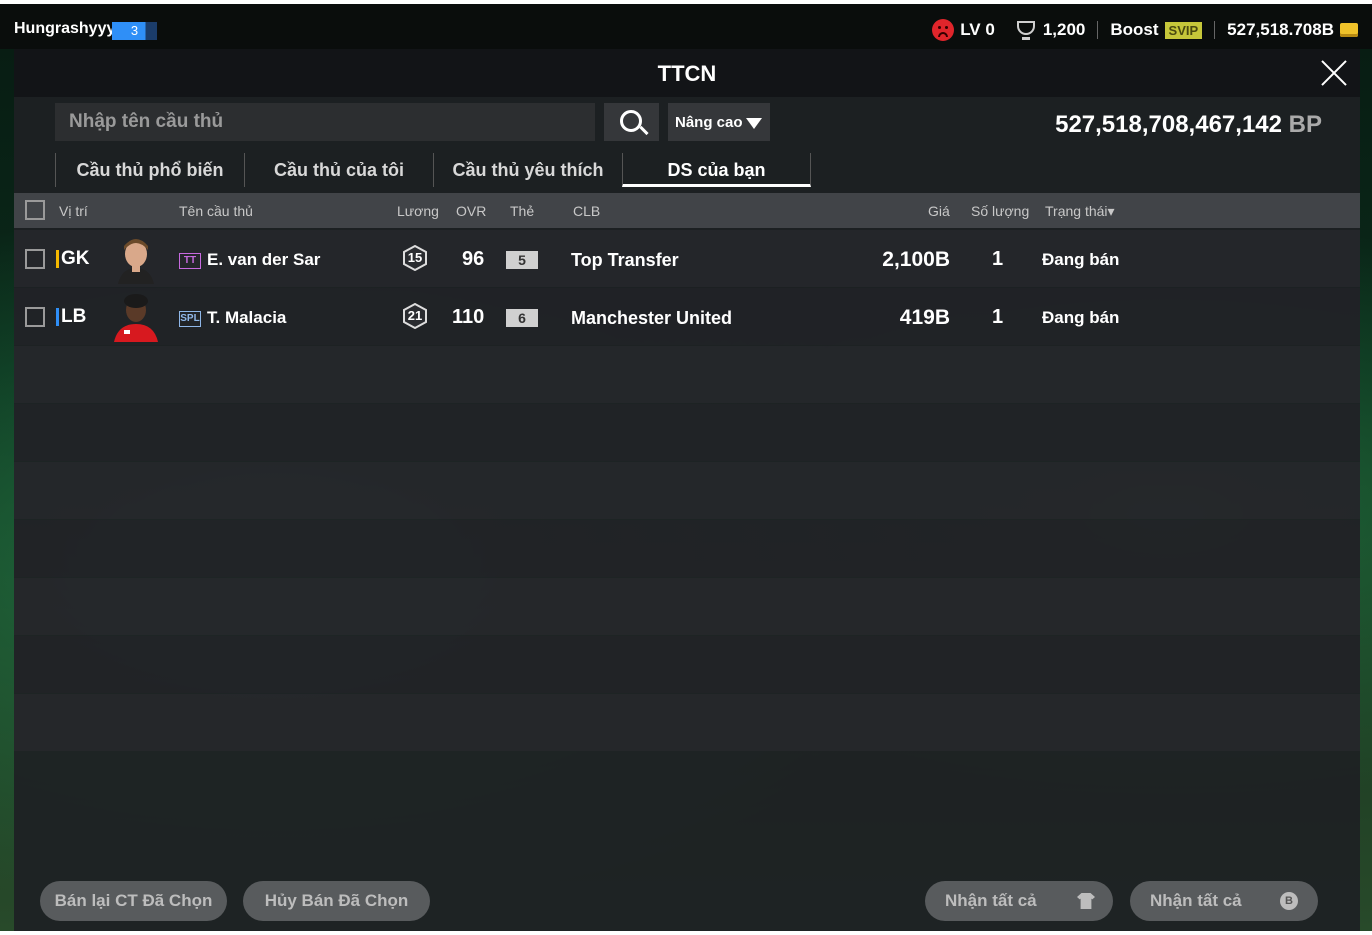  I want to click on select-all-checkbox, so click(35, 210).